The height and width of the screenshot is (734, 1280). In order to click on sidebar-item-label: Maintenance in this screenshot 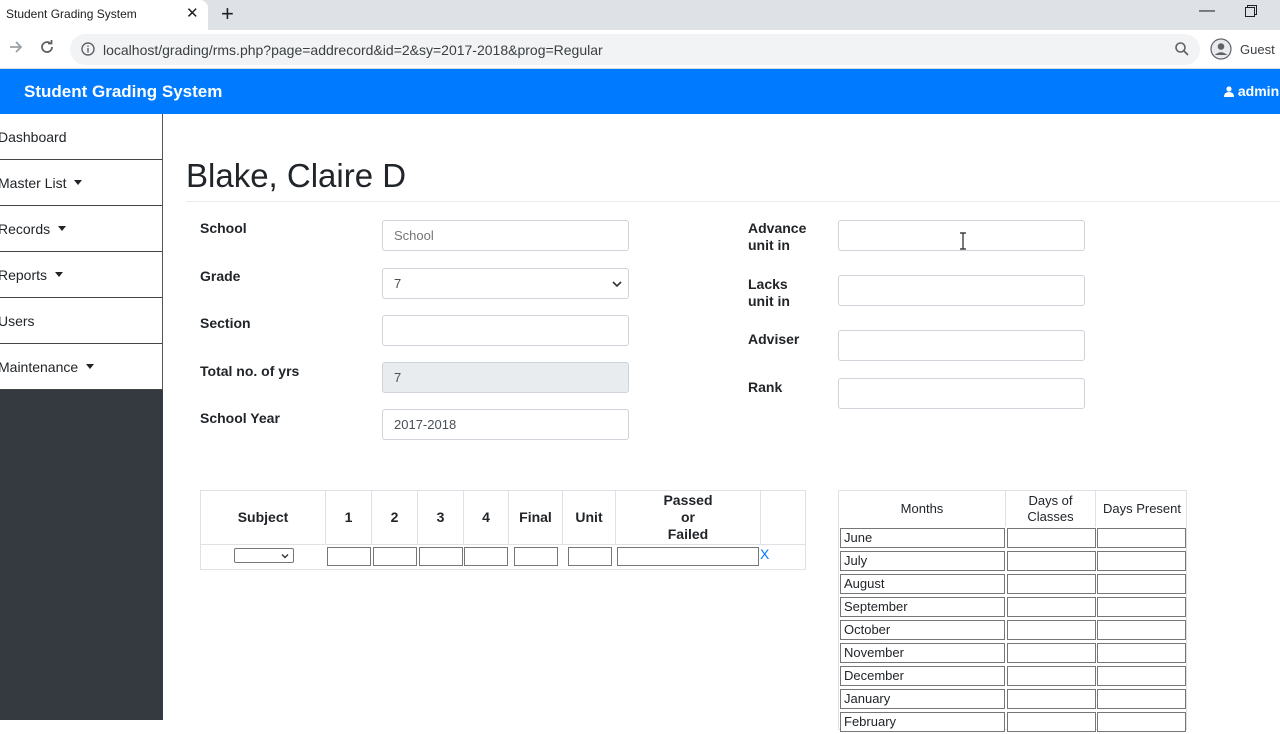, I will do `click(39, 366)`.